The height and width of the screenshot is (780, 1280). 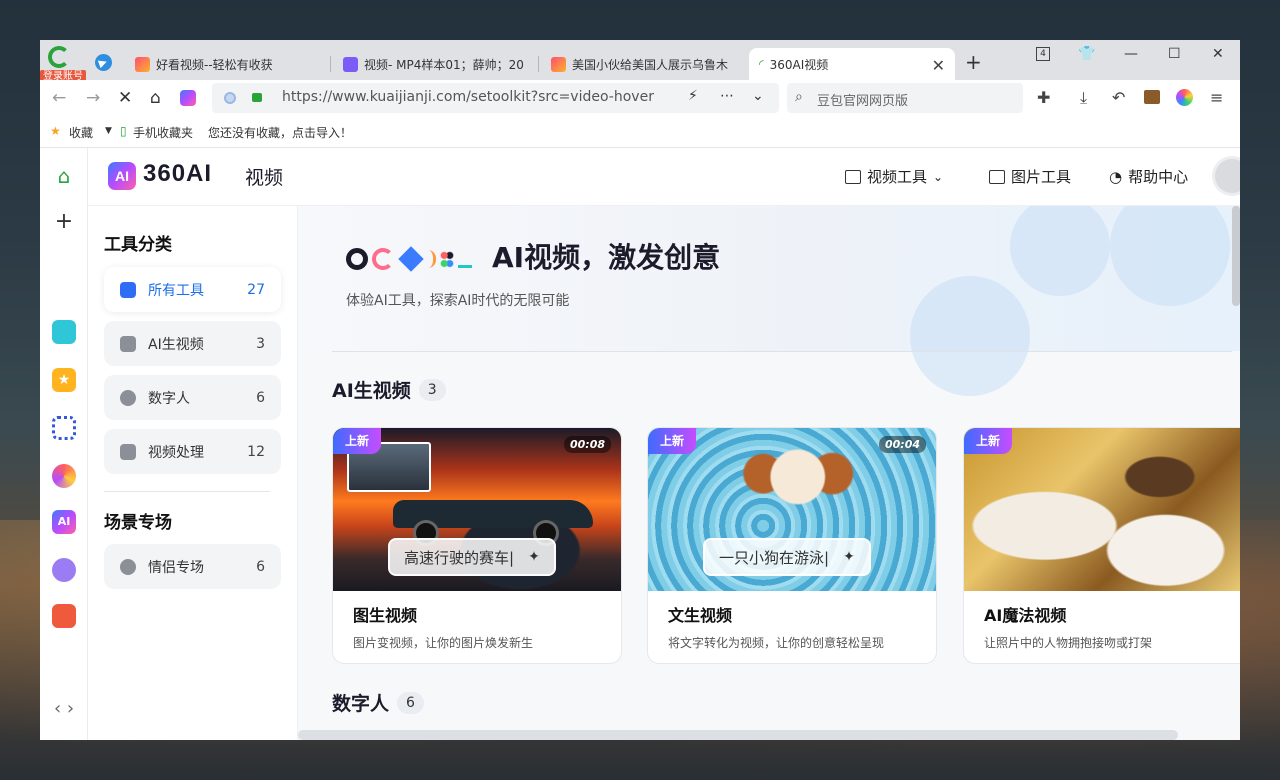 I want to click on nav-help-center: ◔ 帮助中心, so click(x=1148, y=176).